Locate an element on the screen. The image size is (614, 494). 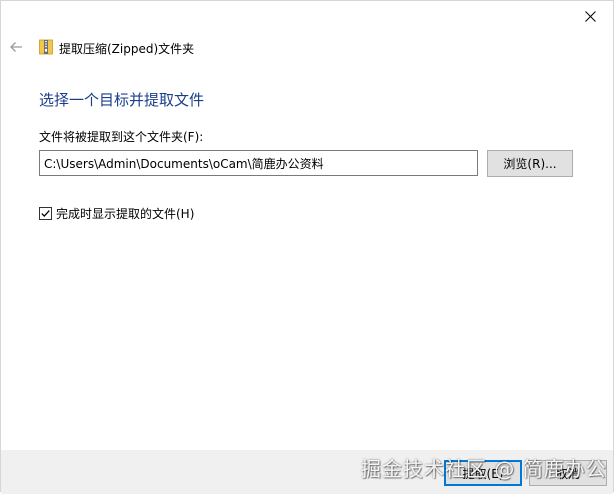
zip-folder-icon is located at coordinates (46, 47).